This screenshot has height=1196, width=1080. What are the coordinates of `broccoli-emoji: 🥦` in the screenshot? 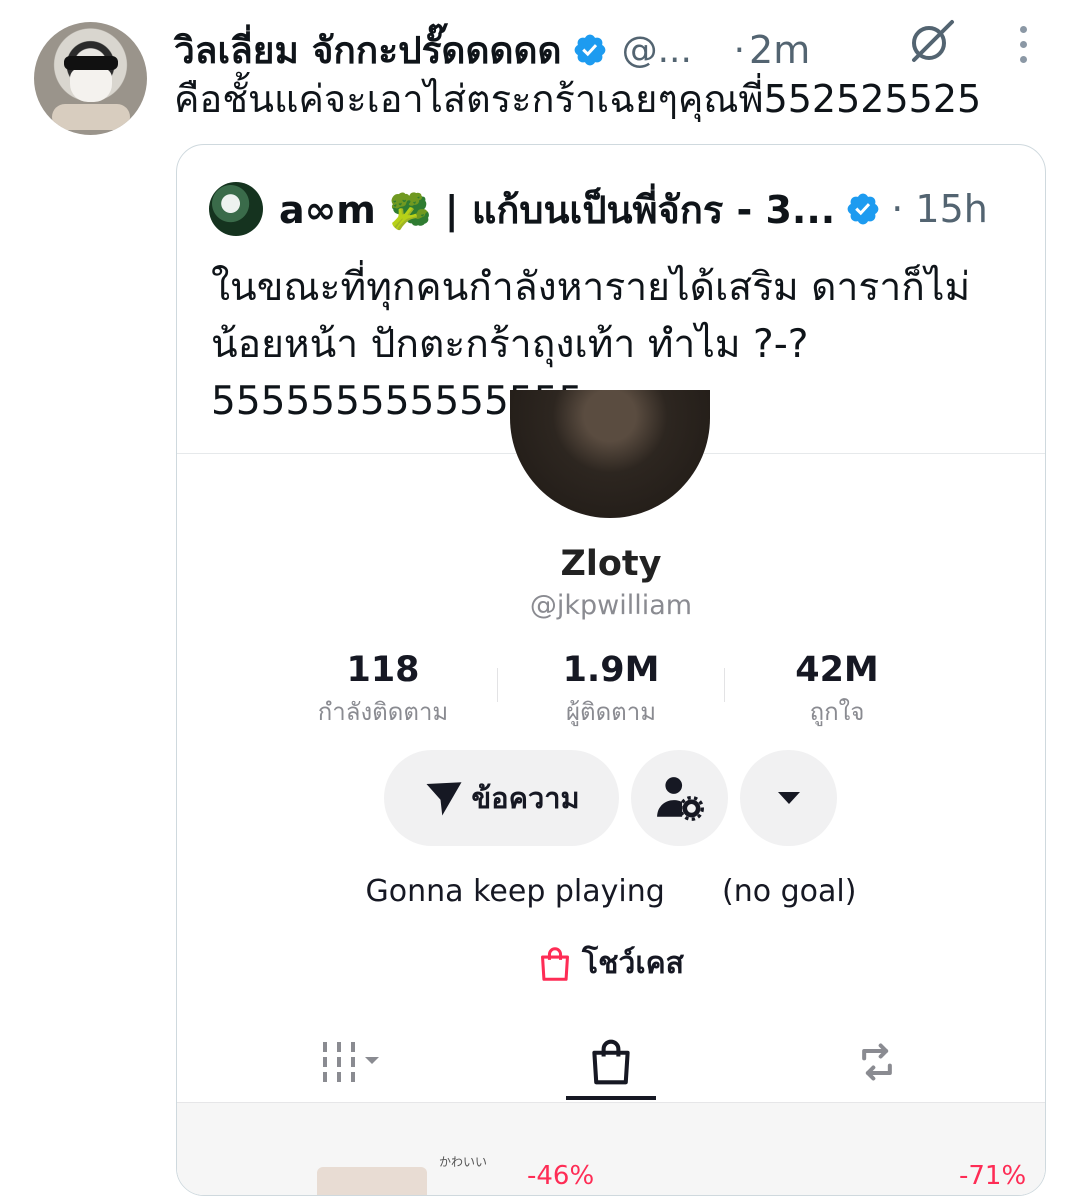 It's located at (410, 211).